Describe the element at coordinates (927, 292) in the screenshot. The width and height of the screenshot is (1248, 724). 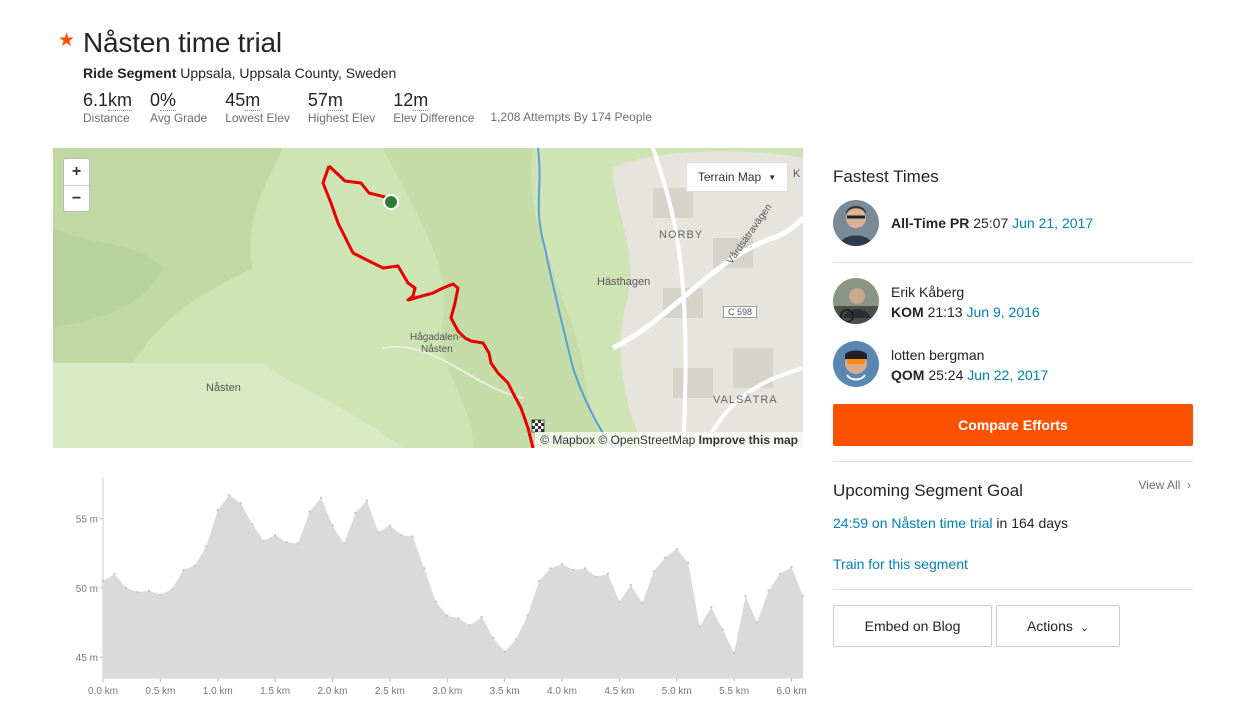
I see `kom-name: Erik Kåberg` at that location.